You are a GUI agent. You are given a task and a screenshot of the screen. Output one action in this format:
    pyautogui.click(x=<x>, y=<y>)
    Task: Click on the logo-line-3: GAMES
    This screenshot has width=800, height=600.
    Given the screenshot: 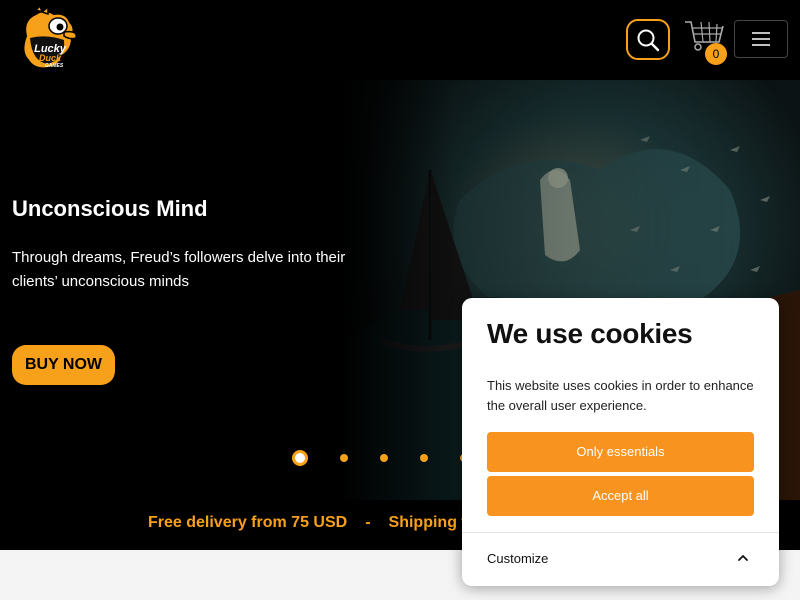 What is the action you would take?
    pyautogui.click(x=54, y=66)
    